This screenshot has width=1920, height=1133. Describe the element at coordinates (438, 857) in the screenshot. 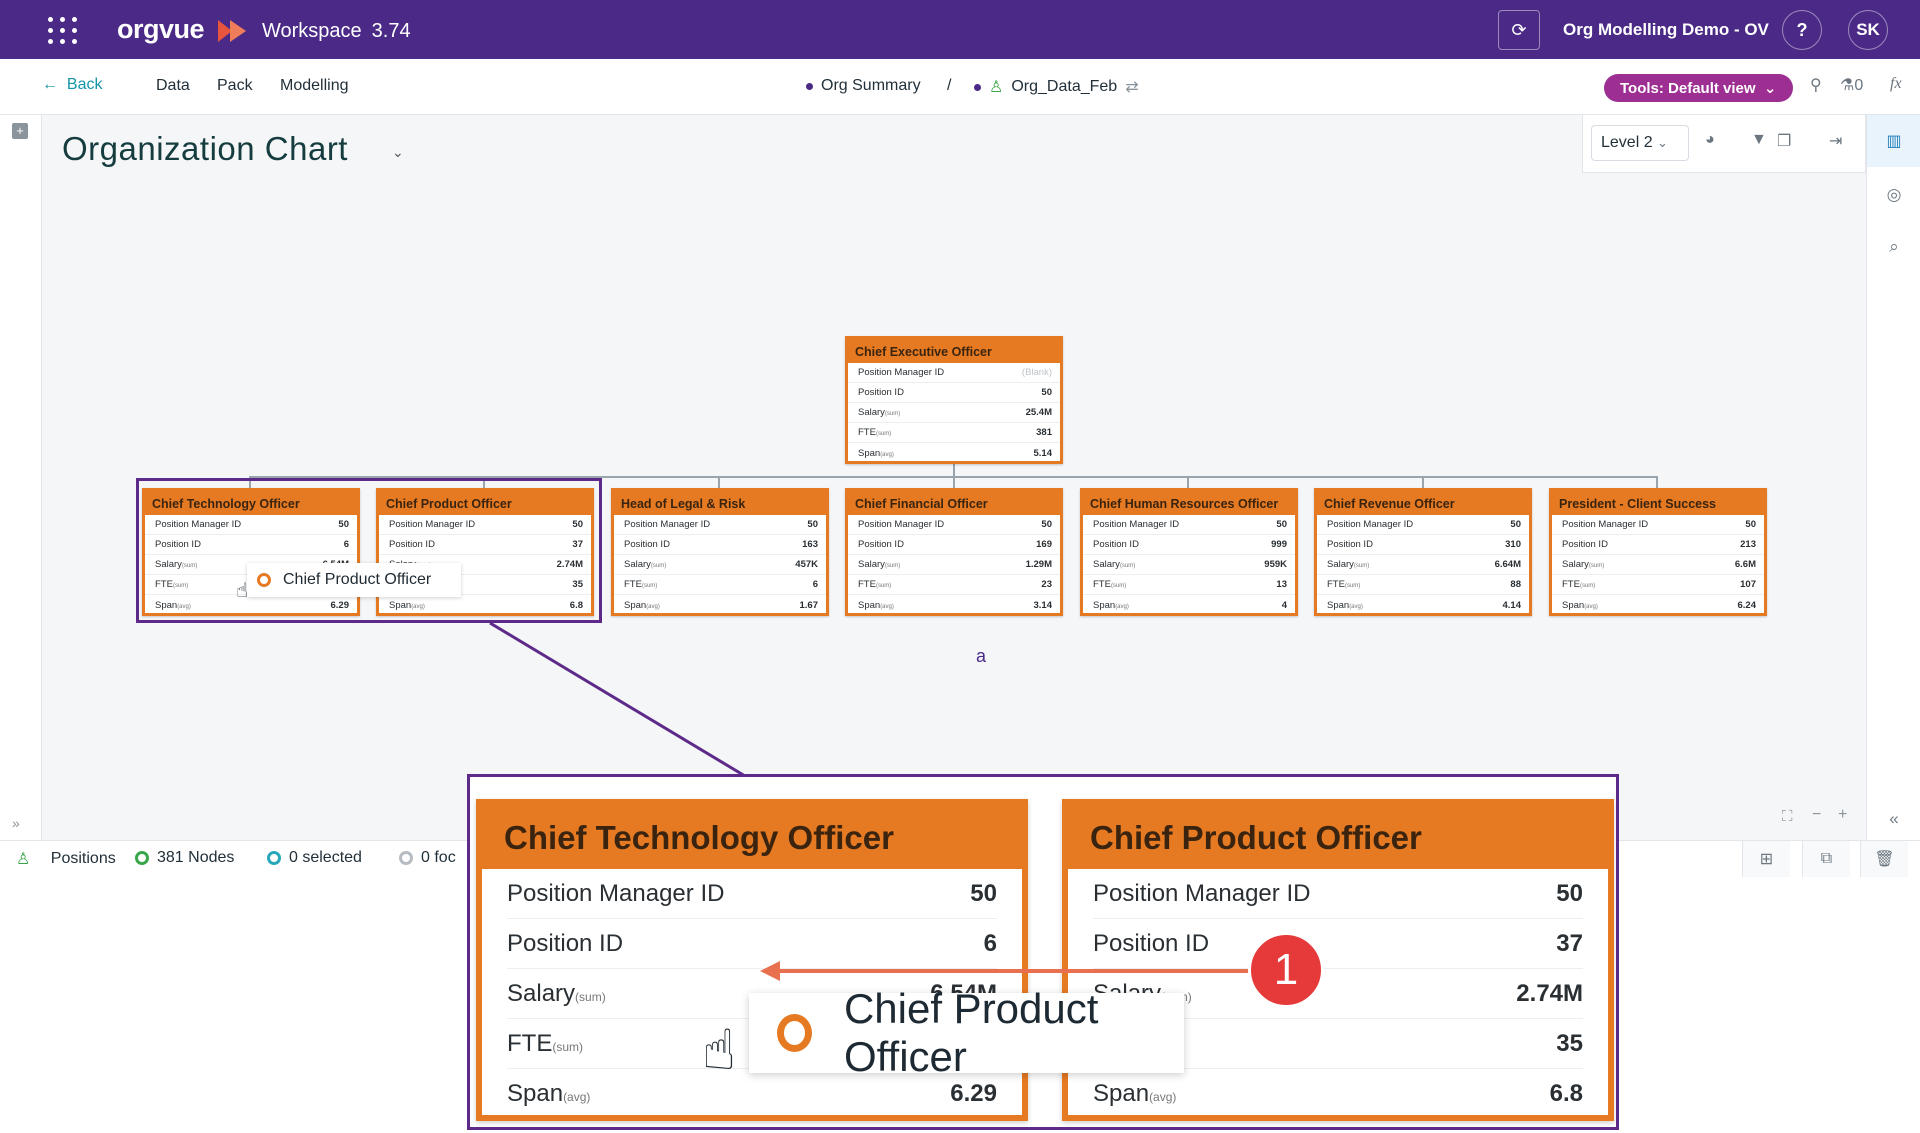

I see `focused-label: 0 foc` at that location.